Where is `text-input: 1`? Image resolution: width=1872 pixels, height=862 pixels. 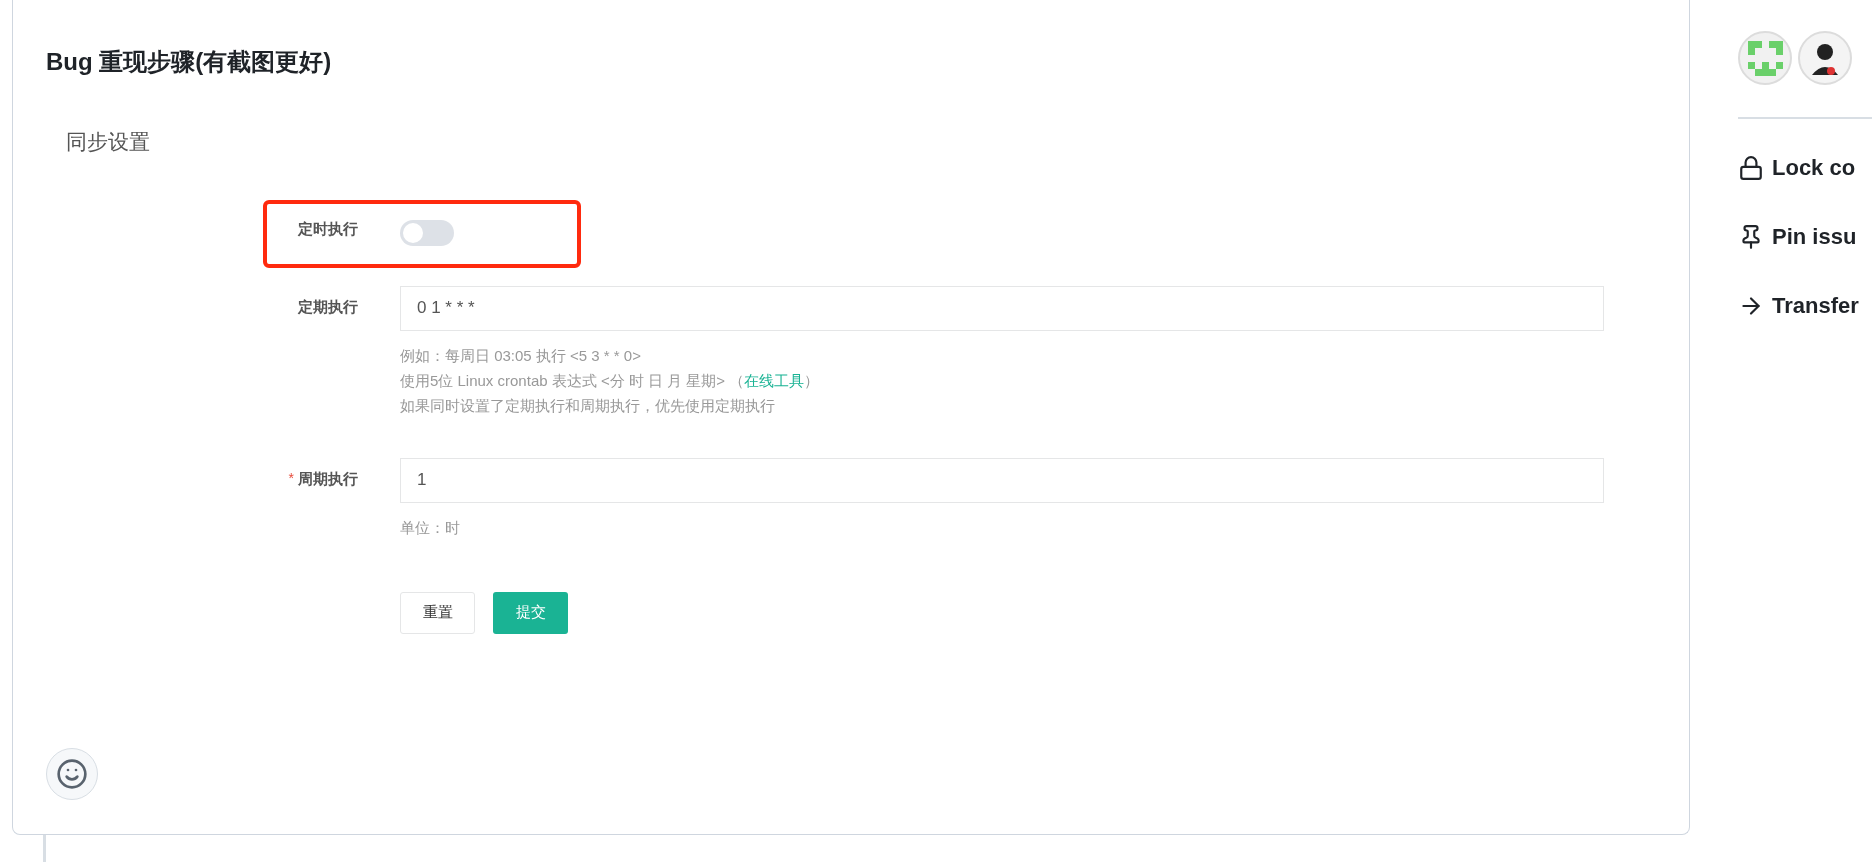
text-input: 1 is located at coordinates (1002, 480).